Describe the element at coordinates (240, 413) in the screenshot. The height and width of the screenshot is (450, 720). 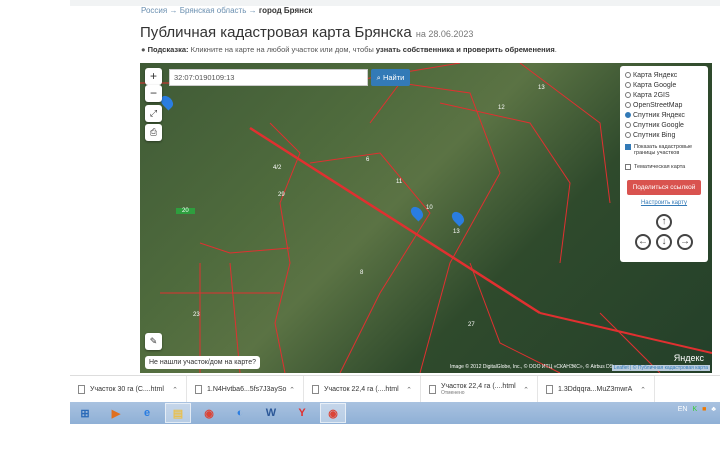
I see `ccleaner-icon: ◐` at that location.